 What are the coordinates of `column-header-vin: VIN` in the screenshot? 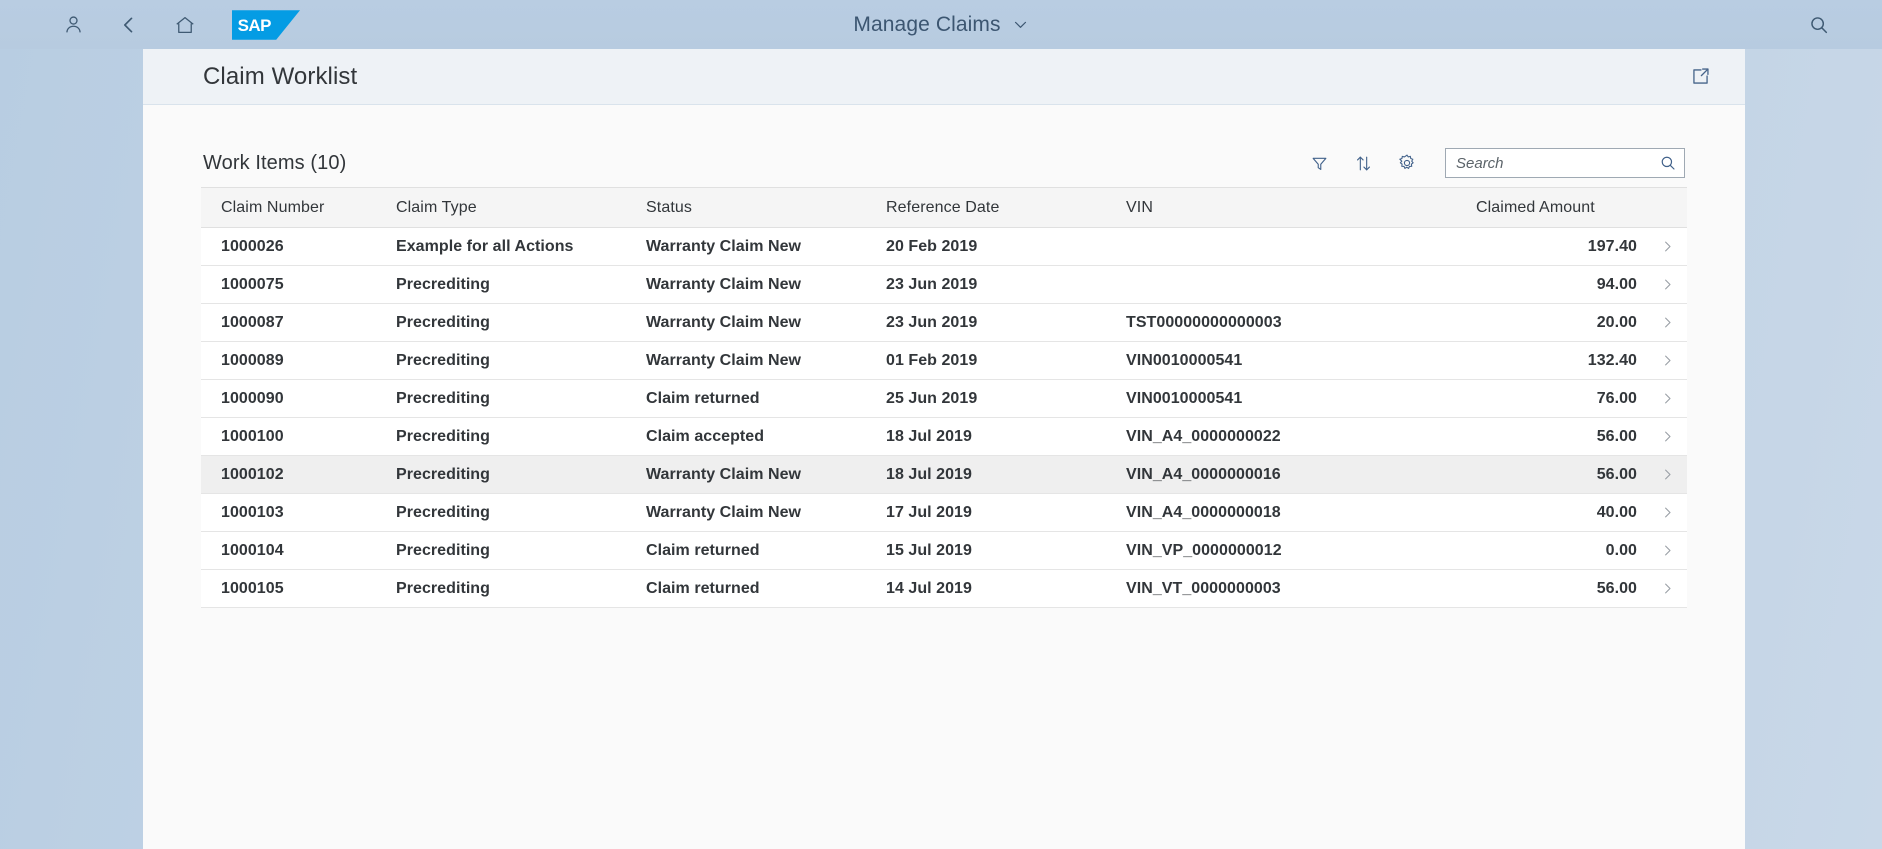 It's located at (1291, 207).